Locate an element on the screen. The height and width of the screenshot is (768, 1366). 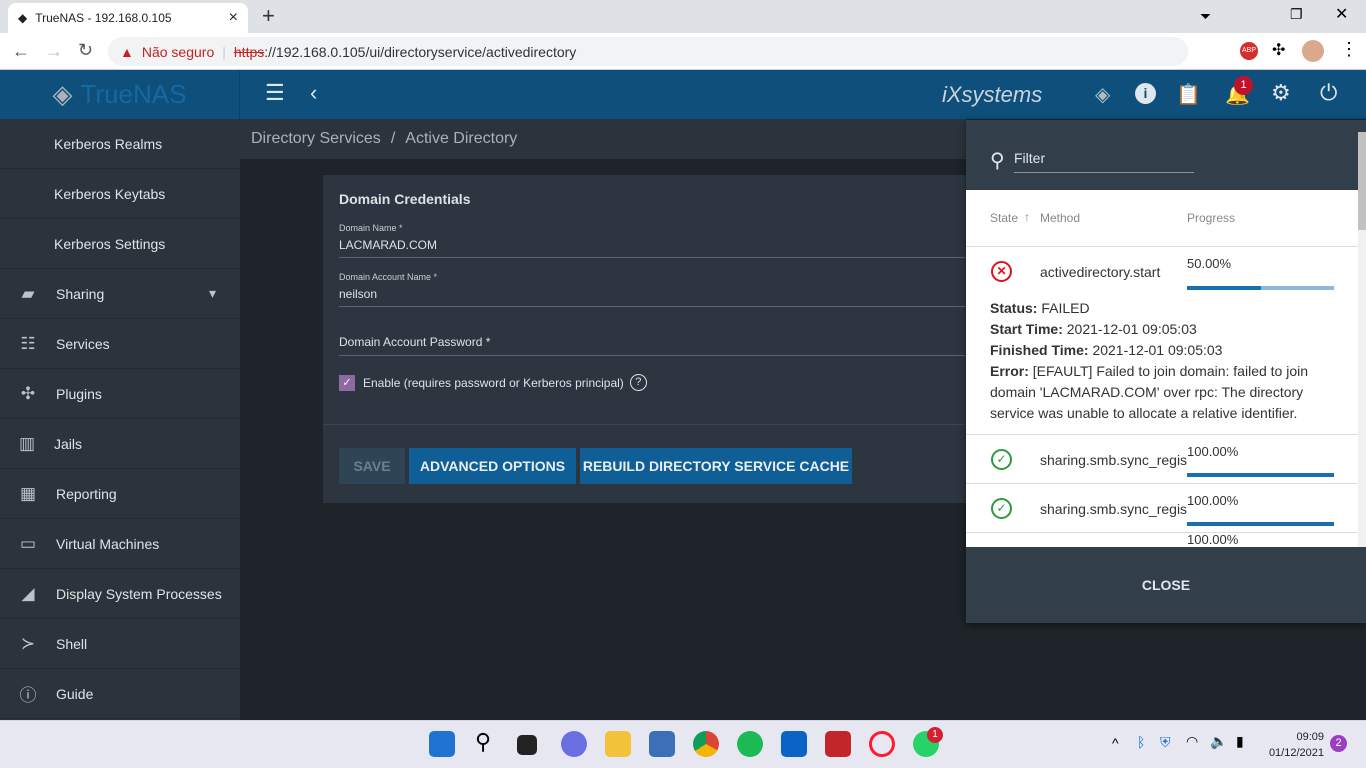
filter-input: Filter is located at coordinates (1104, 160).